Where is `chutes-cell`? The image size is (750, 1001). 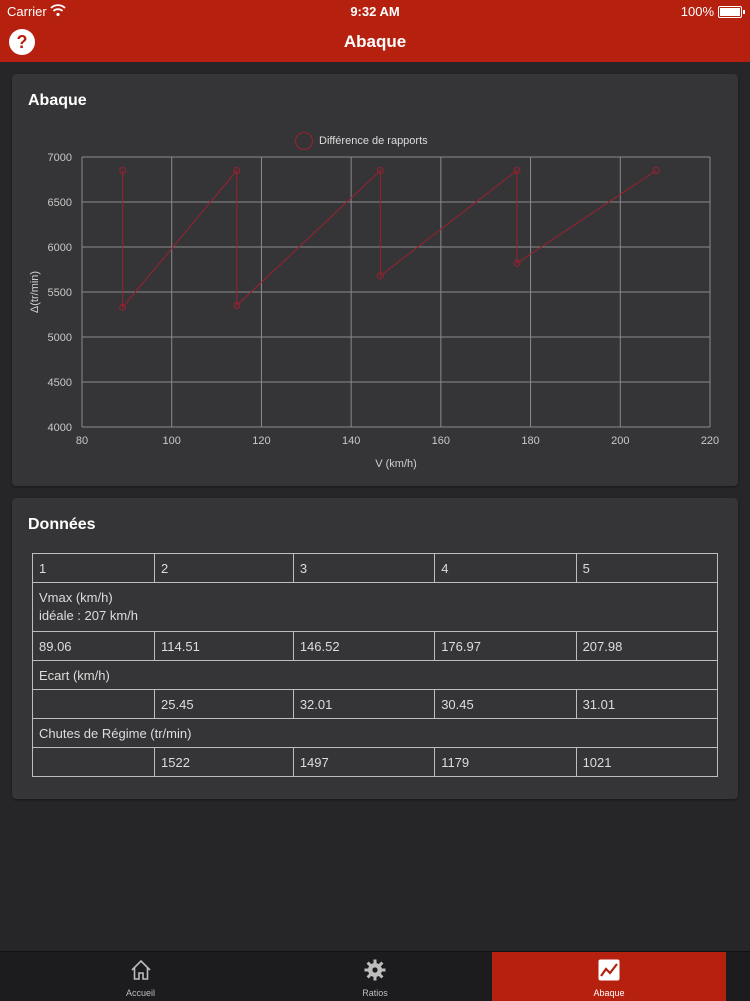
chutes-cell is located at coordinates (93, 762).